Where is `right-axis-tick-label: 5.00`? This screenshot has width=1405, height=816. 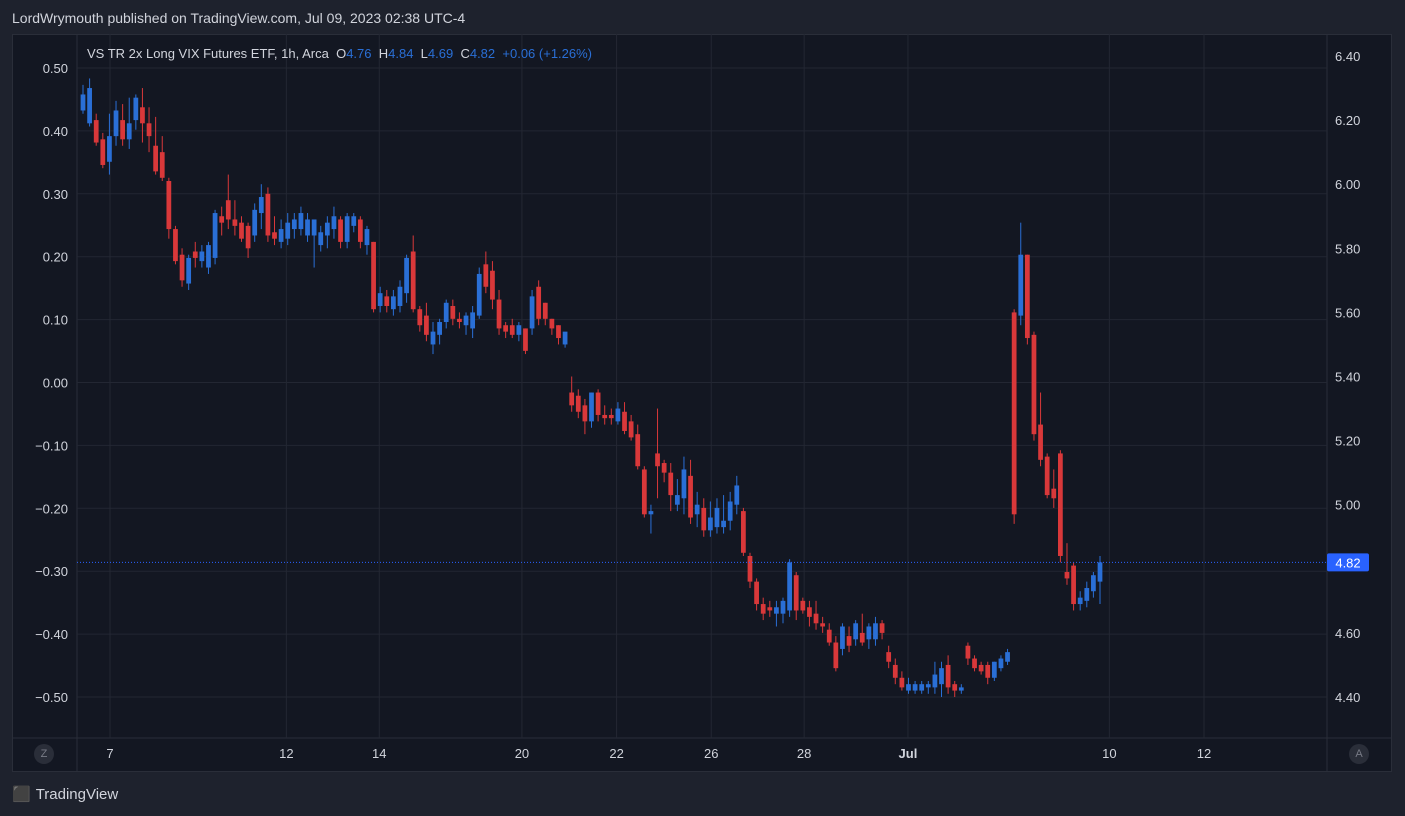 right-axis-tick-label: 5.00 is located at coordinates (1347, 505).